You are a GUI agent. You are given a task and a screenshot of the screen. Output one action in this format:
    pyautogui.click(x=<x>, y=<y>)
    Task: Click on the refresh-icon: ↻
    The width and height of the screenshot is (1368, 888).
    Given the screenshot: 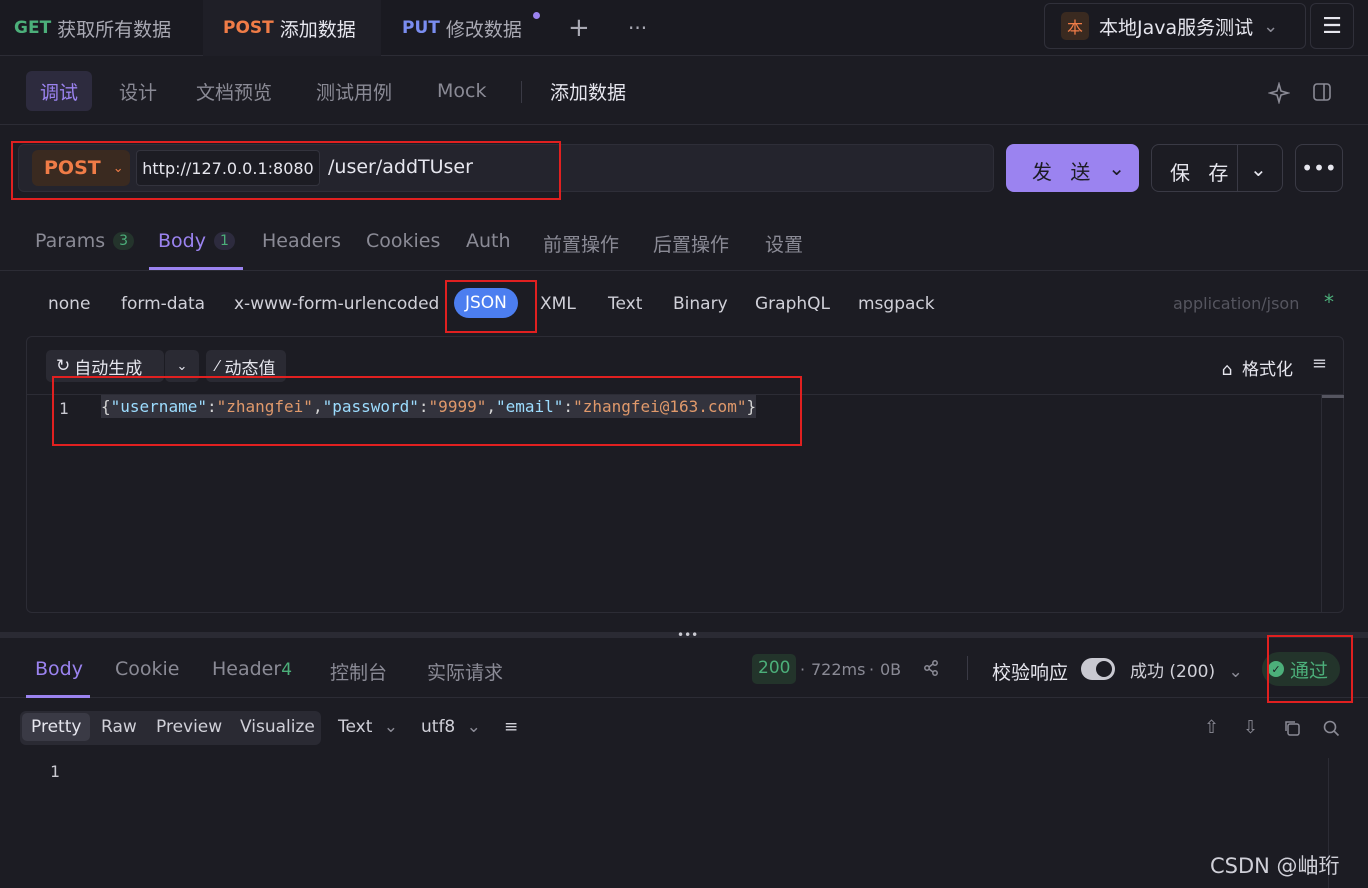 What is the action you would take?
    pyautogui.click(x=63, y=366)
    